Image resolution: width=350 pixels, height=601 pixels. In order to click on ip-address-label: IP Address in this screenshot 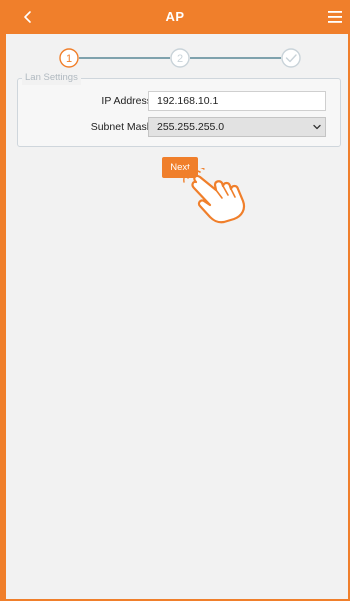, I will do `click(126, 101)`.